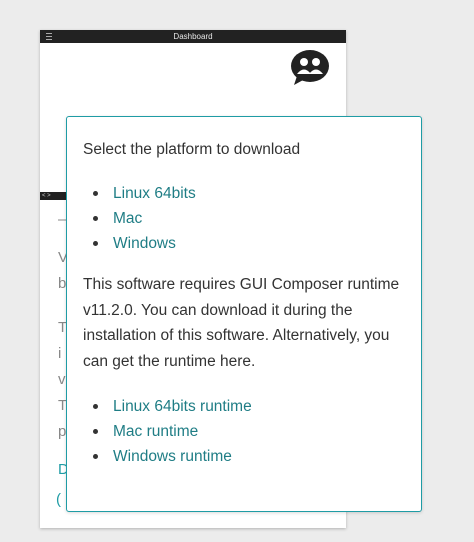 Image resolution: width=474 pixels, height=542 pixels. Describe the element at coordinates (249, 431) in the screenshot. I see `runtime-item: Mac runtime` at that location.